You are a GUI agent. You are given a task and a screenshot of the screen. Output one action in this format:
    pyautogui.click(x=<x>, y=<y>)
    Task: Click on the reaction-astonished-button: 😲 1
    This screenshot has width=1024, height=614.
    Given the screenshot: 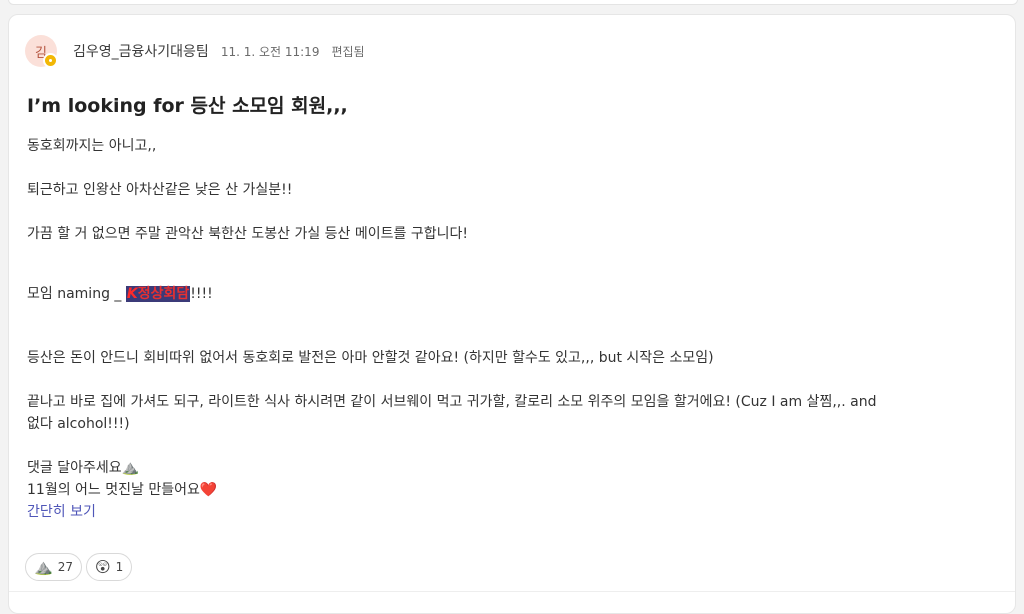 What is the action you would take?
    pyautogui.click(x=109, y=567)
    